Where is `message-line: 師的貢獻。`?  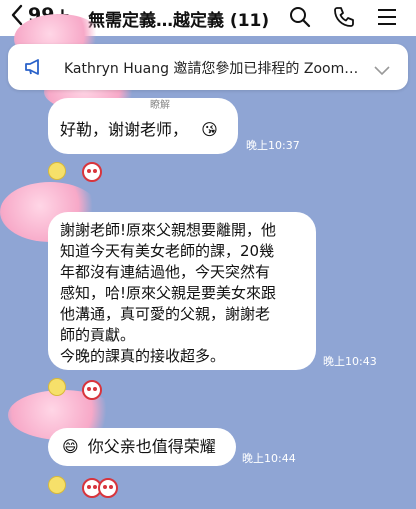 message-line: 師的貢獻。 is located at coordinates (98, 335).